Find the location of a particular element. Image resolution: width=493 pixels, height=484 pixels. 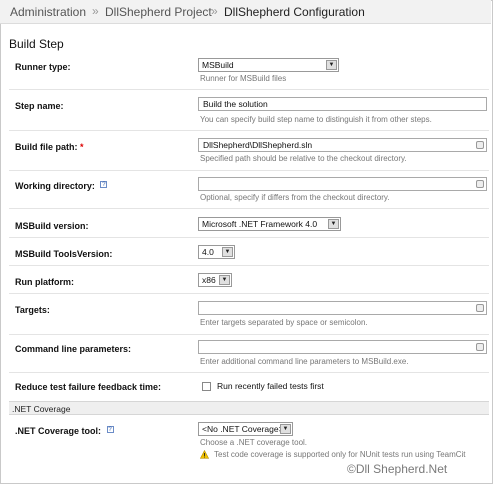

reduce-feedback-label: Reduce test failure feedback time: is located at coordinates (88, 387).